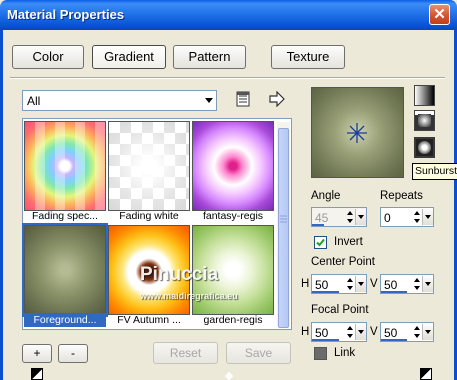  I want to click on tab-color: Color, so click(48, 57).